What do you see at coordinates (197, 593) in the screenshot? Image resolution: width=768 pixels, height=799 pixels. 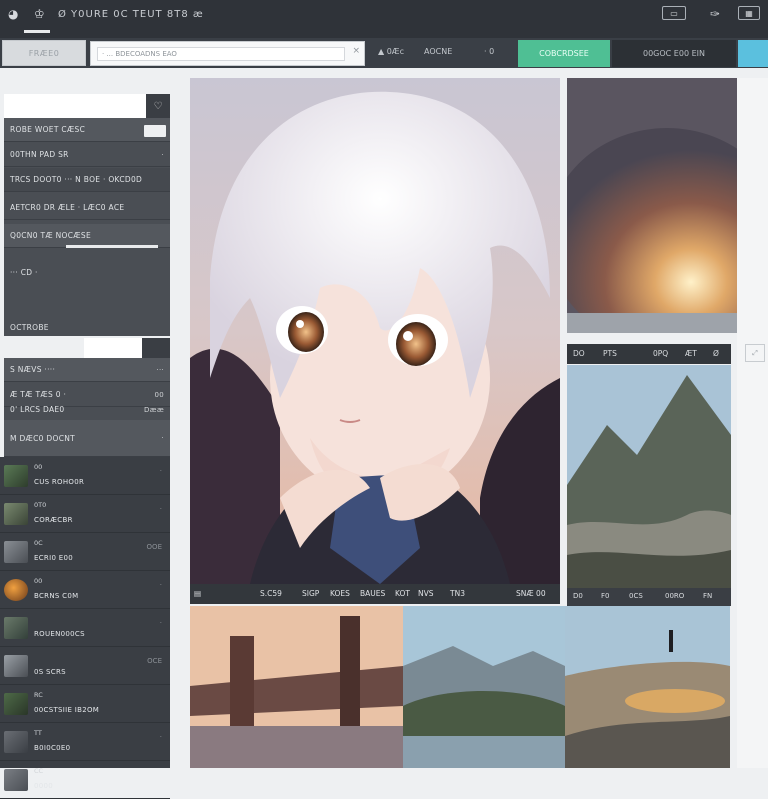 I see `back-icon: ▤` at bounding box center [197, 593].